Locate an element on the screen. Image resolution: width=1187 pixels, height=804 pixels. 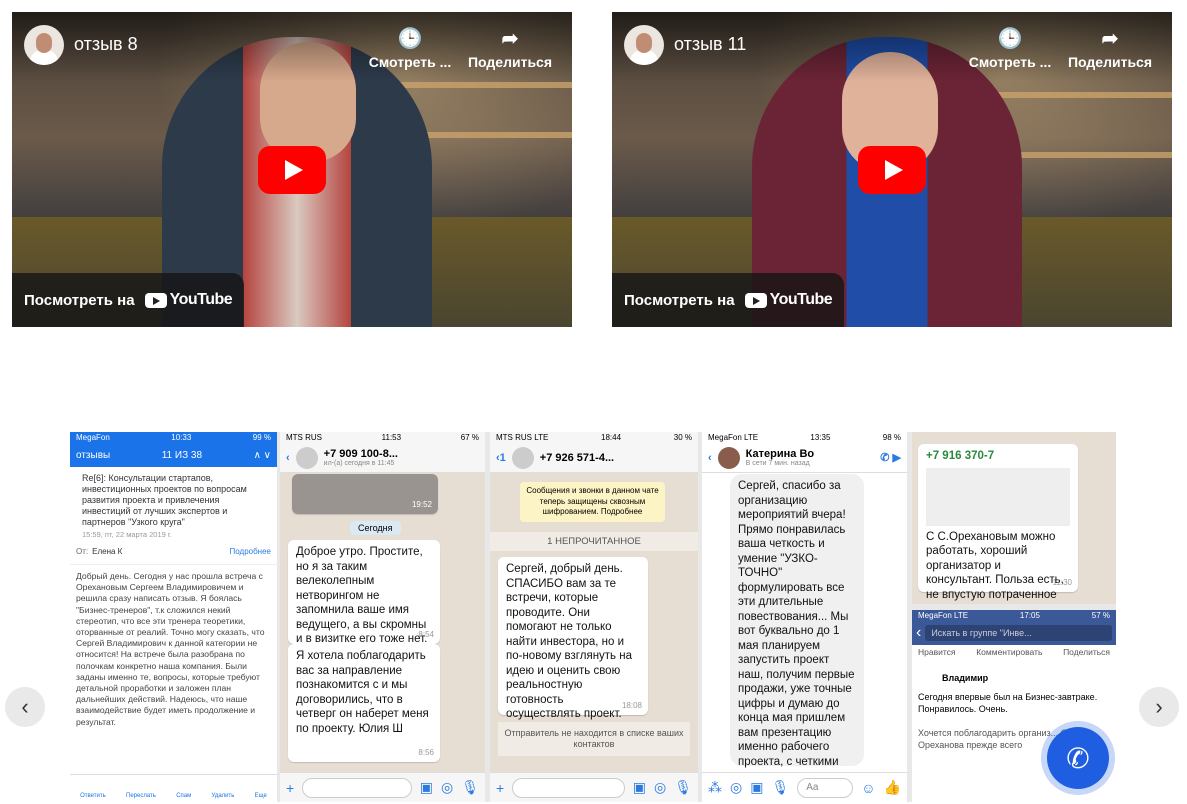
redacted-area is located at coordinates (998, 496).